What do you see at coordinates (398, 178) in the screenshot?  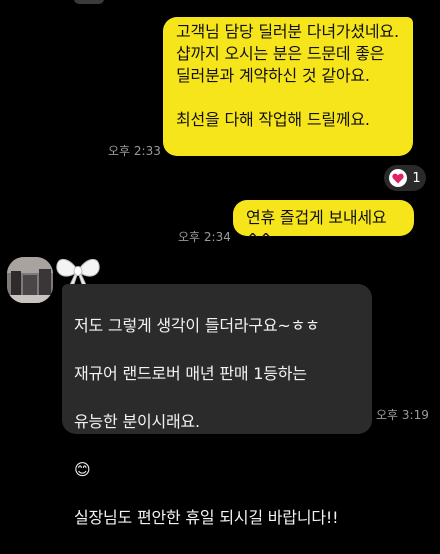 I see `heart-icon` at bounding box center [398, 178].